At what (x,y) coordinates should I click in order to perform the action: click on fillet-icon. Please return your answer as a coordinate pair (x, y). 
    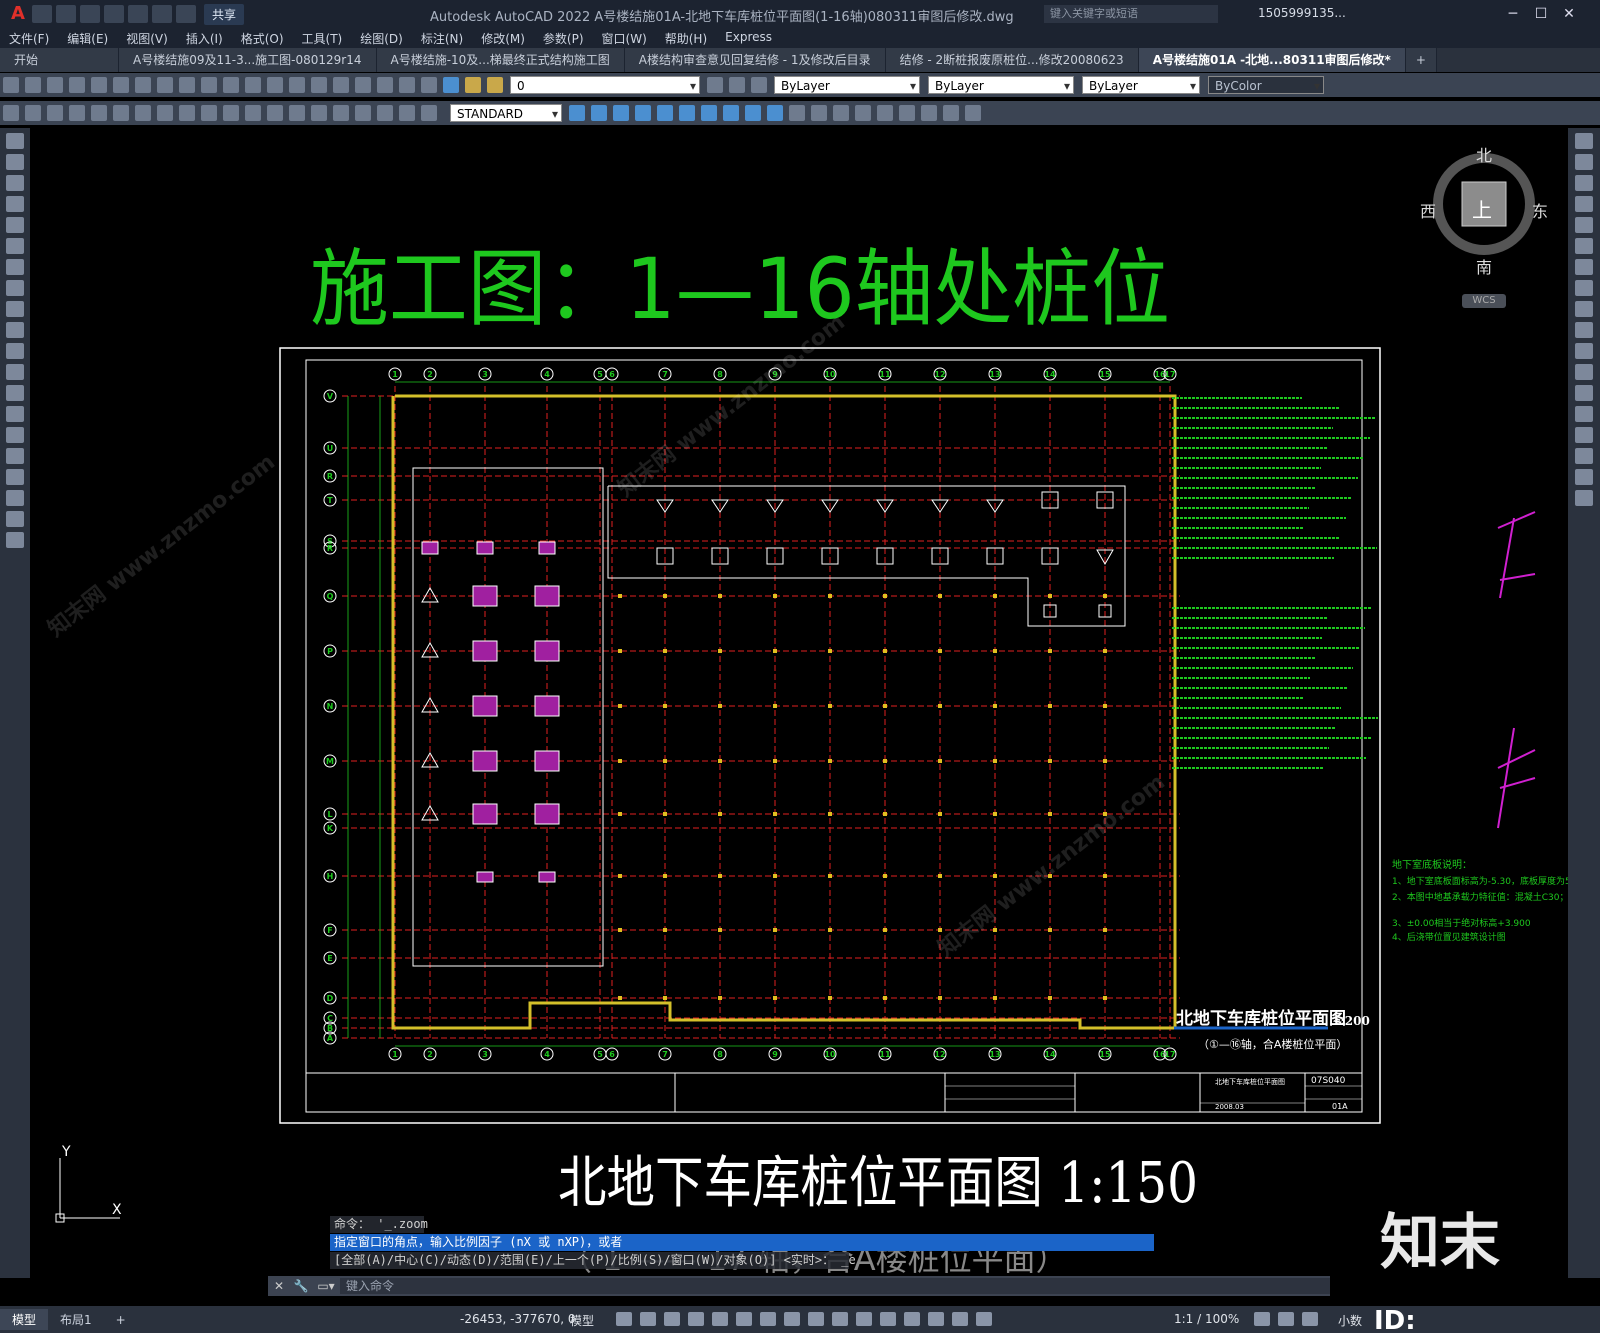
    Looking at the image, I should click on (1584, 456).